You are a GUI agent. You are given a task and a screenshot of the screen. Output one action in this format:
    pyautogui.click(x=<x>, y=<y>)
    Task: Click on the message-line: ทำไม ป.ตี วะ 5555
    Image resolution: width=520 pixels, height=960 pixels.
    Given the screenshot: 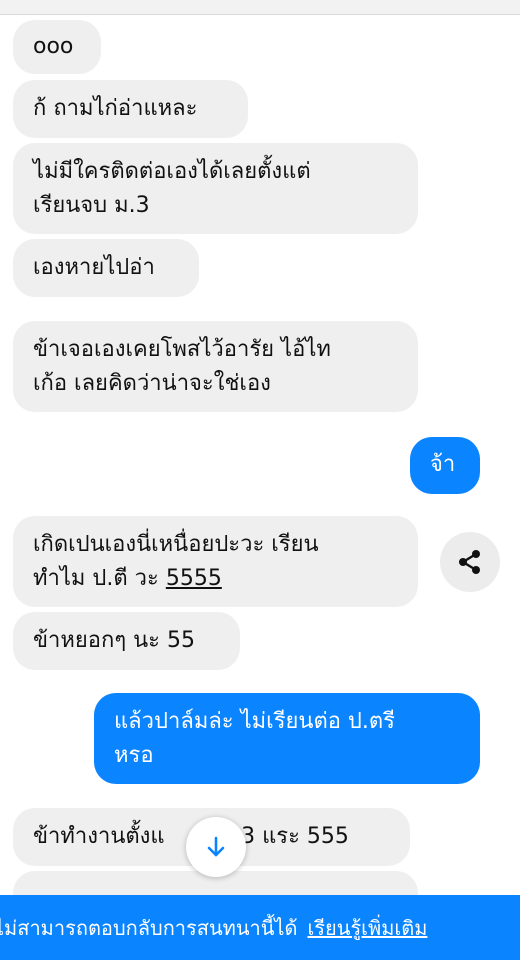 What is the action you would take?
    pyautogui.click(x=215, y=579)
    